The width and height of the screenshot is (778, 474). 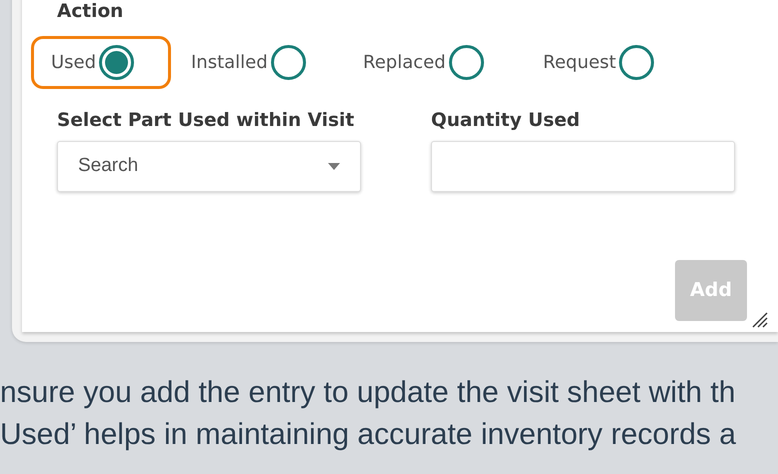 What do you see at coordinates (90, 12) in the screenshot?
I see `section-label: Action` at bounding box center [90, 12].